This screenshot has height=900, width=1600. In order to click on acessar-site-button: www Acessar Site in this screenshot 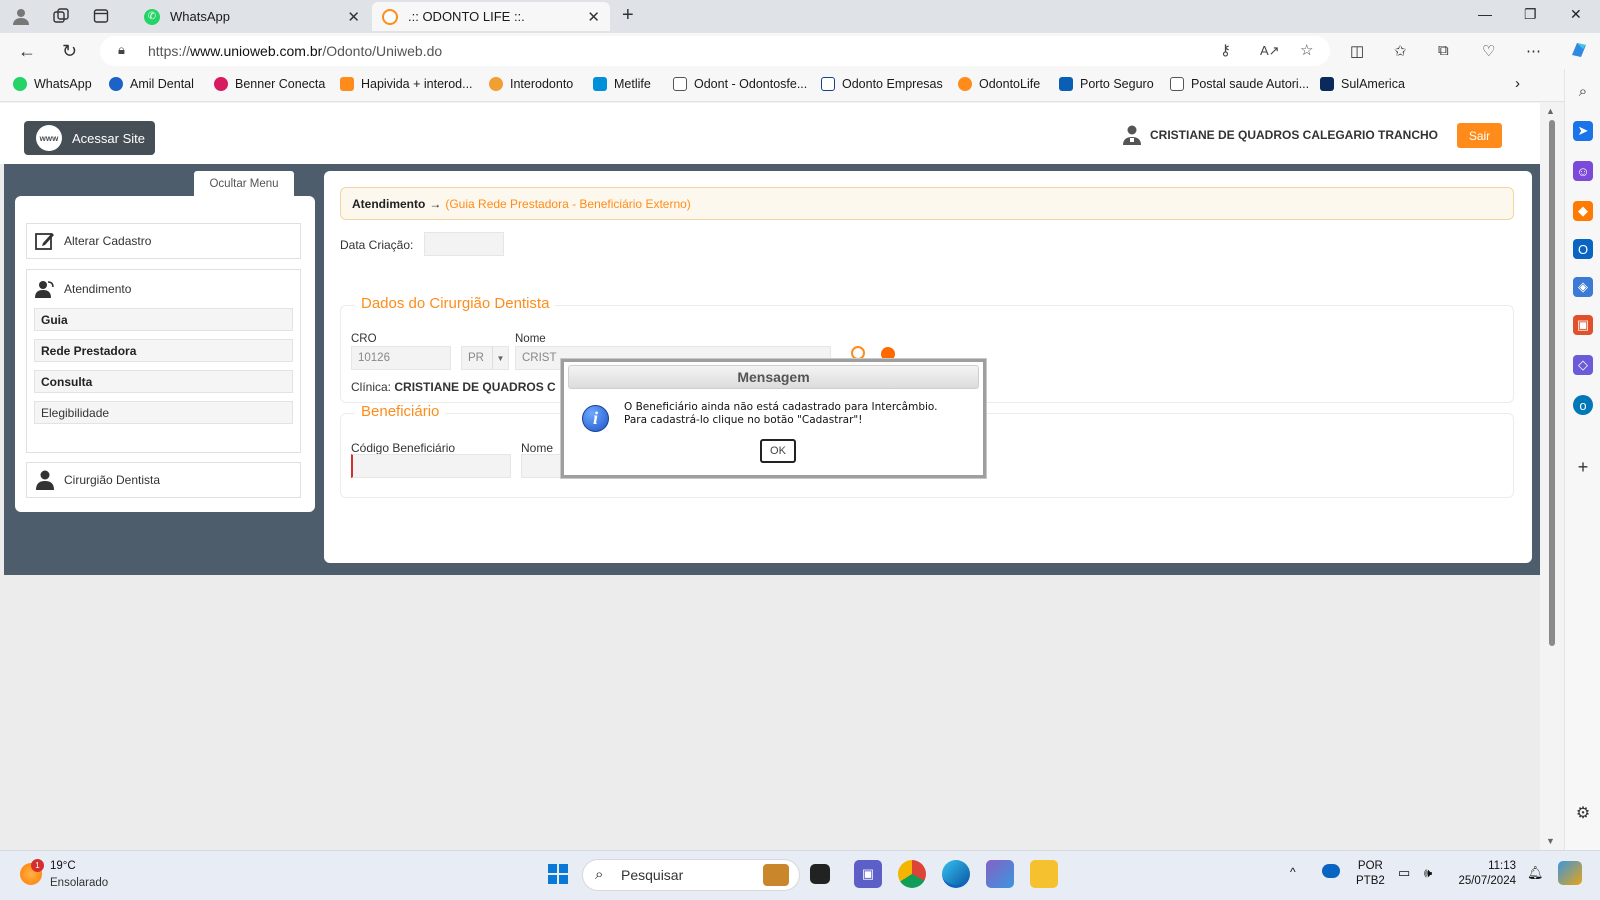, I will do `click(89, 138)`.